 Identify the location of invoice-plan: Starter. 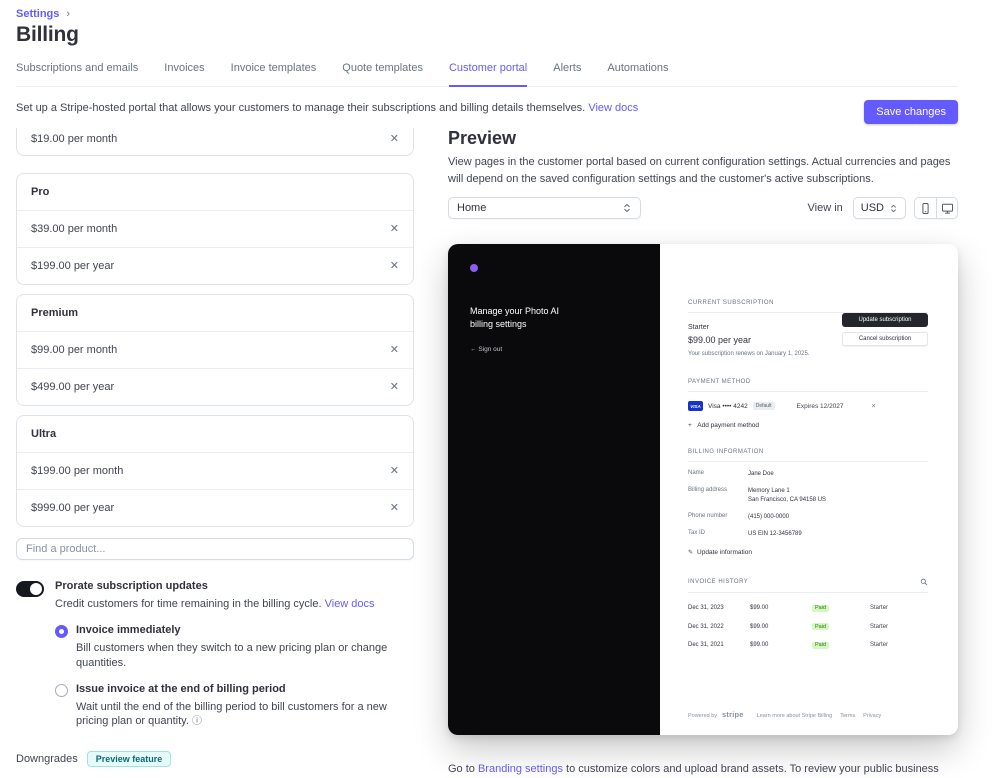
(879, 626).